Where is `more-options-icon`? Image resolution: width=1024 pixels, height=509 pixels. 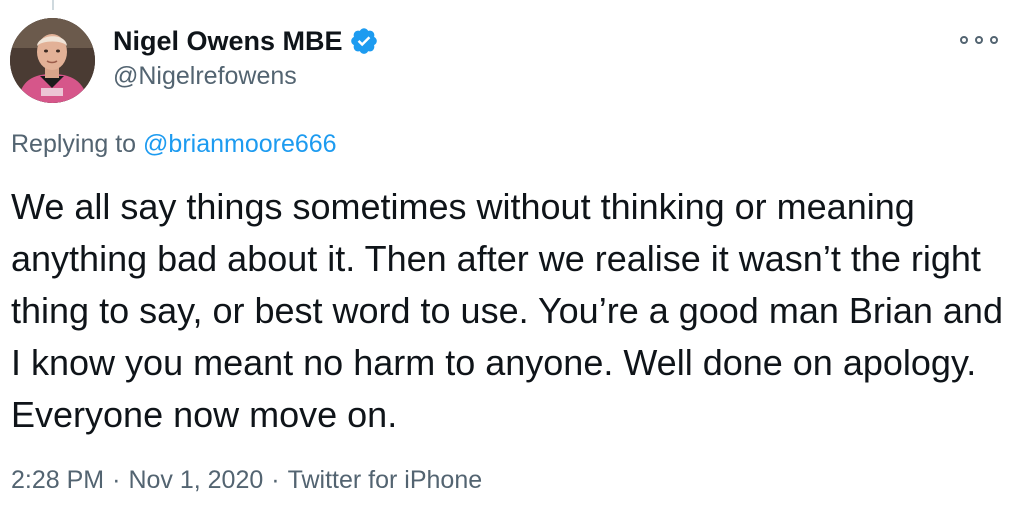
more-options-icon is located at coordinates (979, 40).